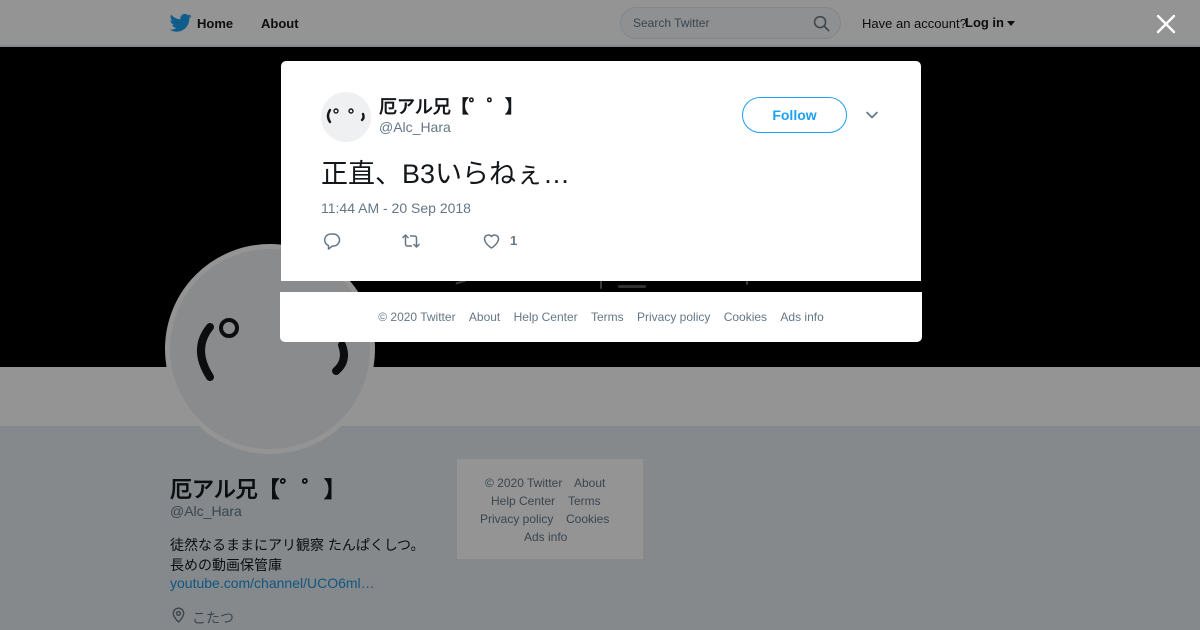 This screenshot has width=1200, height=630. Describe the element at coordinates (513, 240) in the screenshot. I see `like-count: 1` at that location.